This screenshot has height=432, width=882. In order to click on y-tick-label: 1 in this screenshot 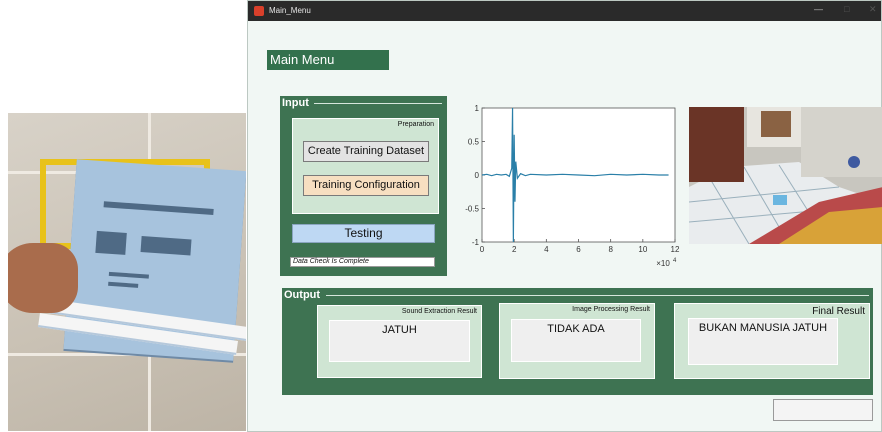, I will do `click(477, 108)`.